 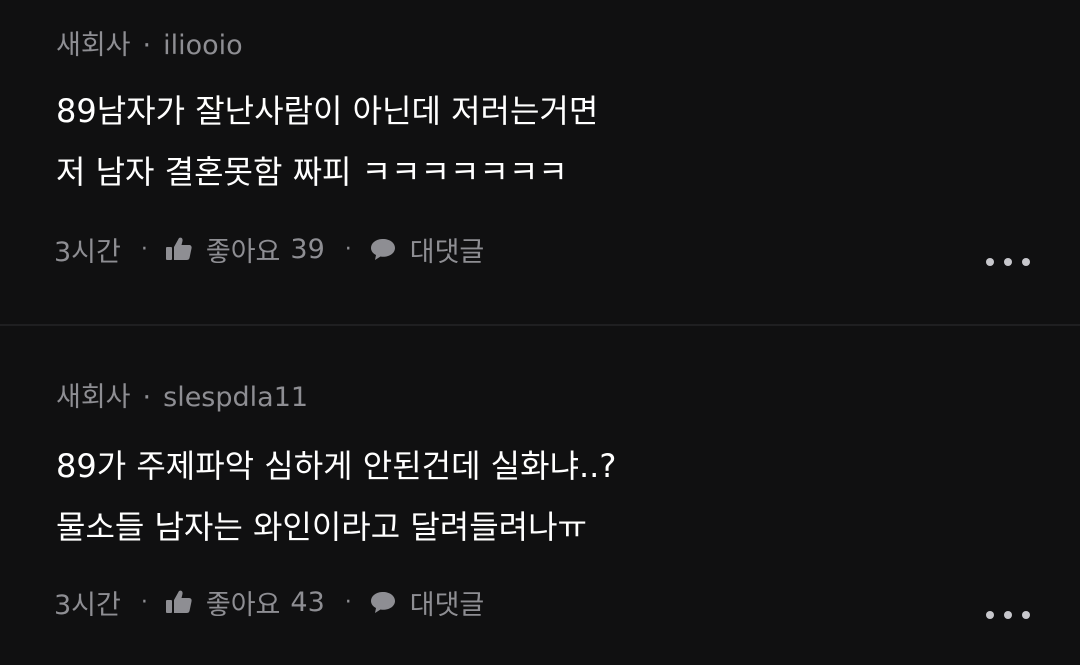 I want to click on like-button: 좋아요 43, so click(x=244, y=602).